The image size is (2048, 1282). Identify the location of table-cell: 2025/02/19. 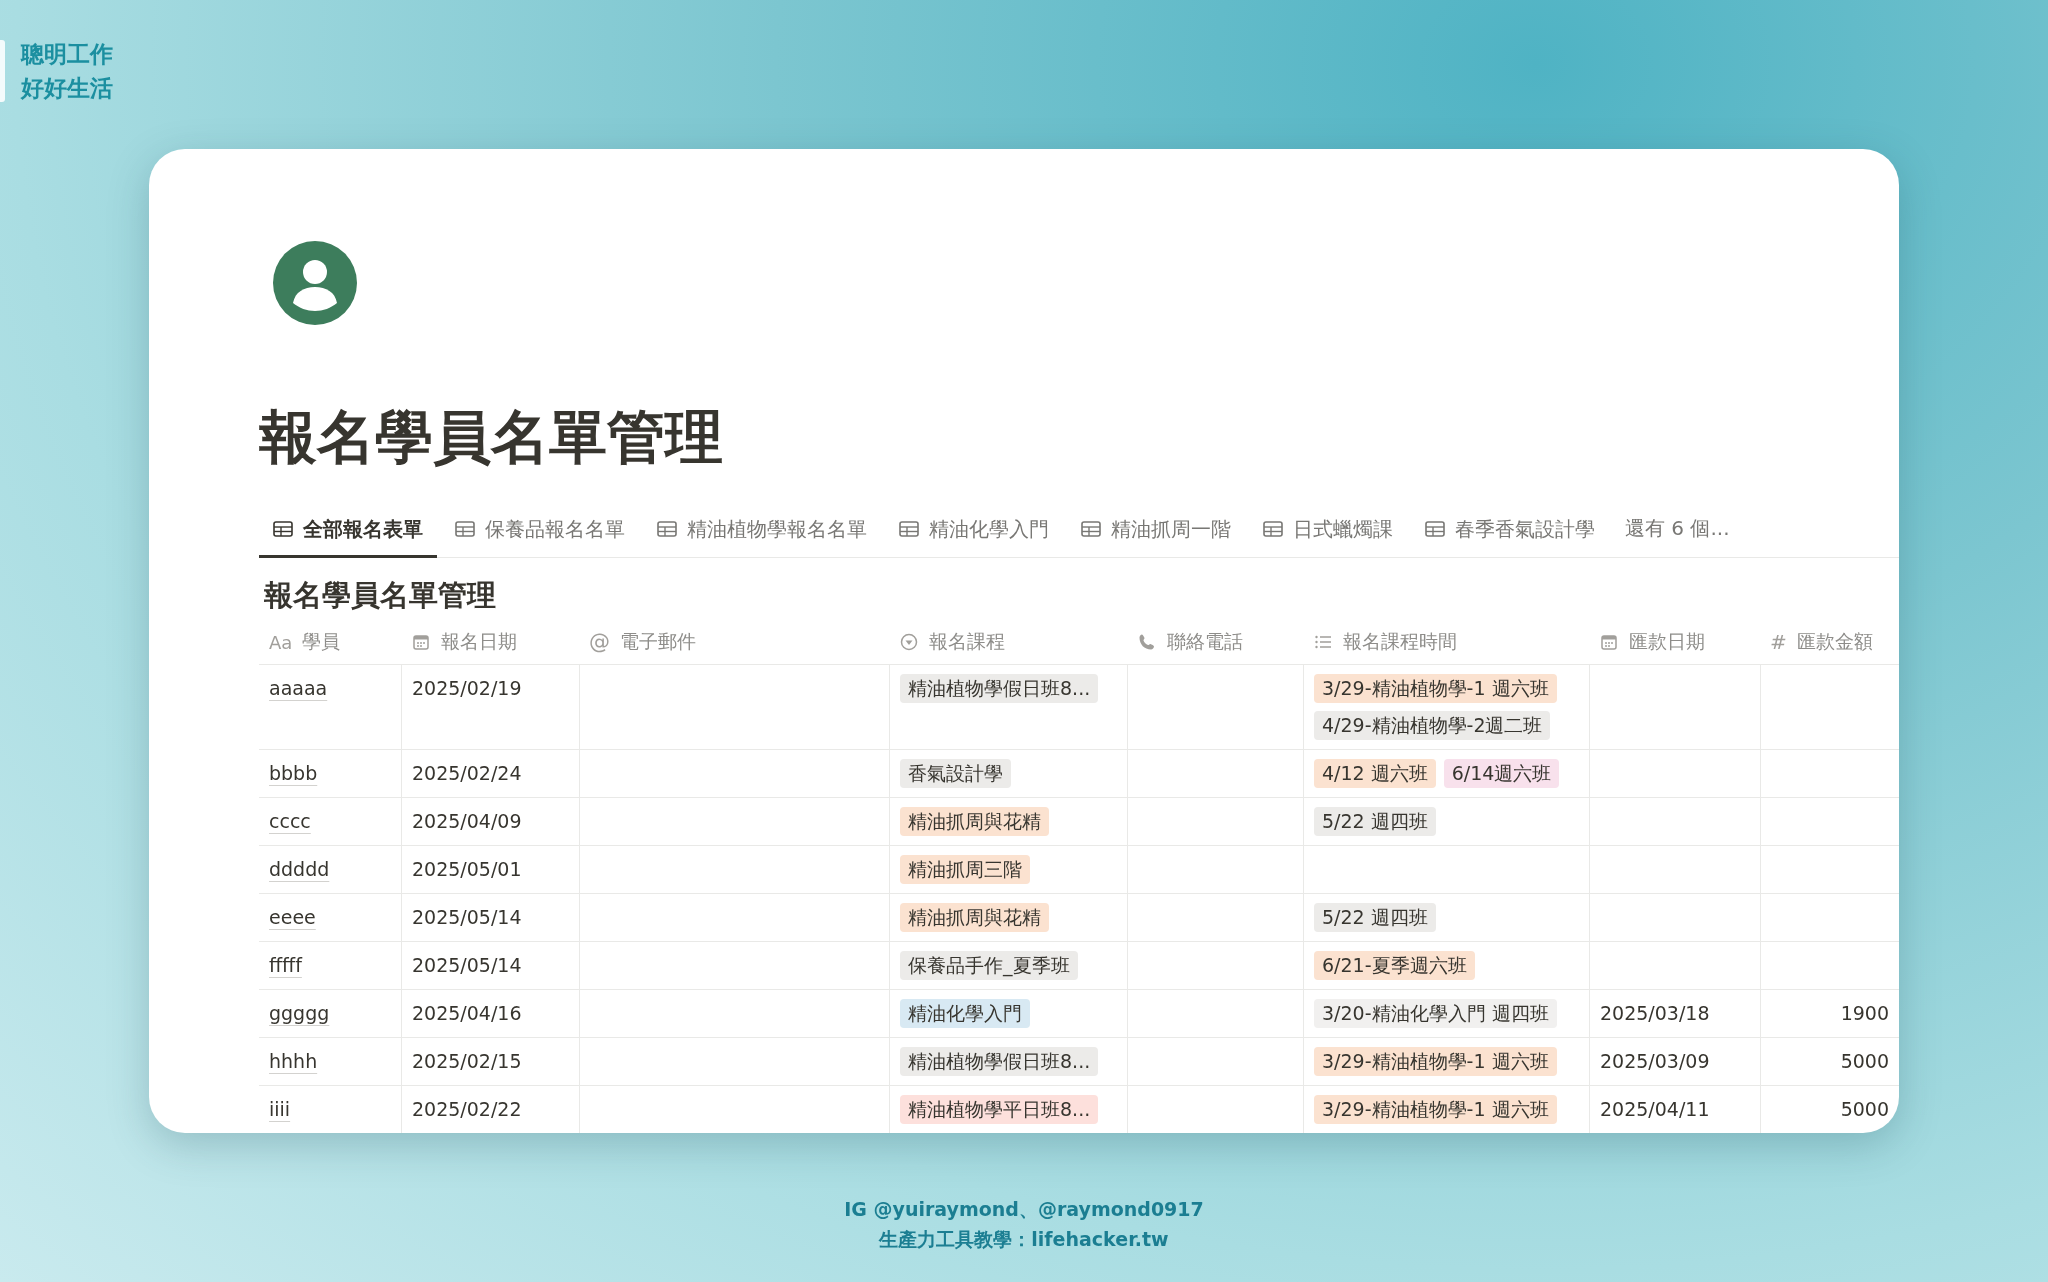
(490, 707).